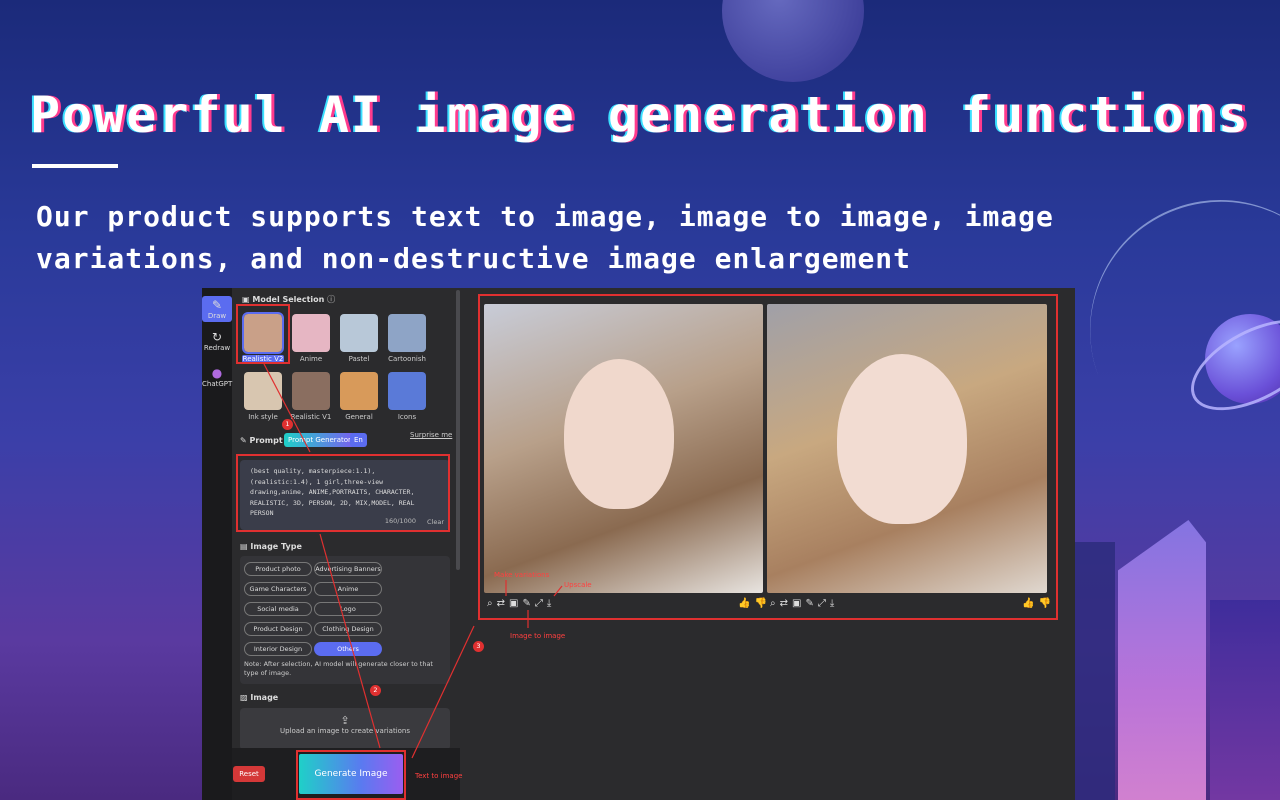 Image resolution: width=1280 pixels, height=800 pixels. I want to click on arrow-upscale, so click(558, 591).